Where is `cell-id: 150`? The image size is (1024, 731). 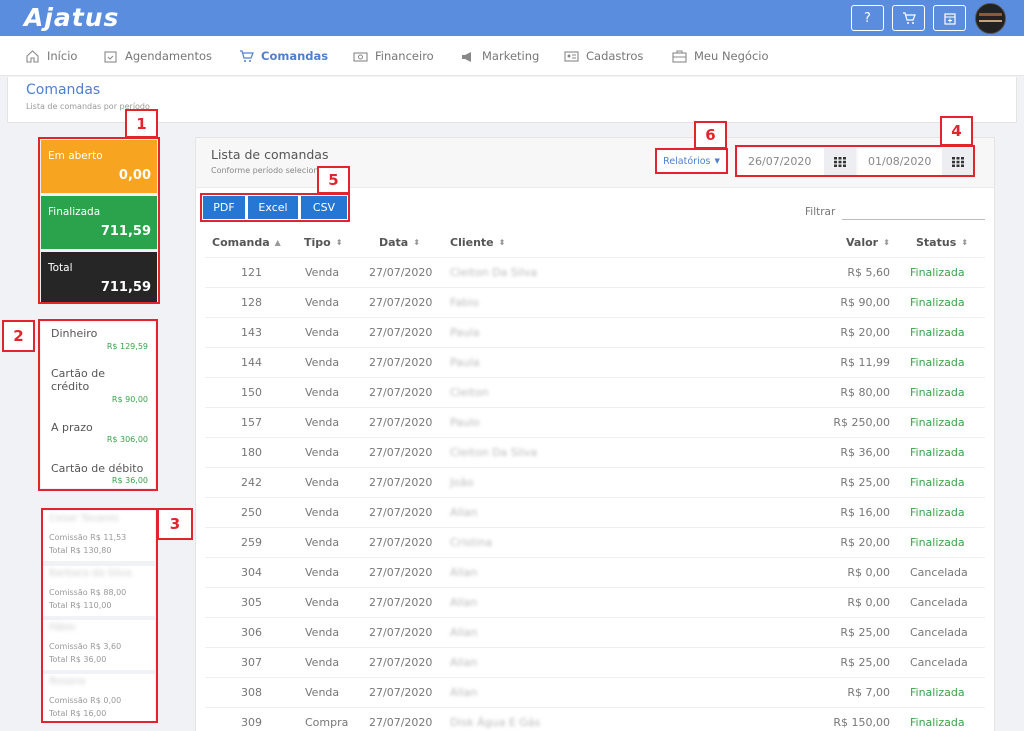 cell-id: 150 is located at coordinates (251, 392).